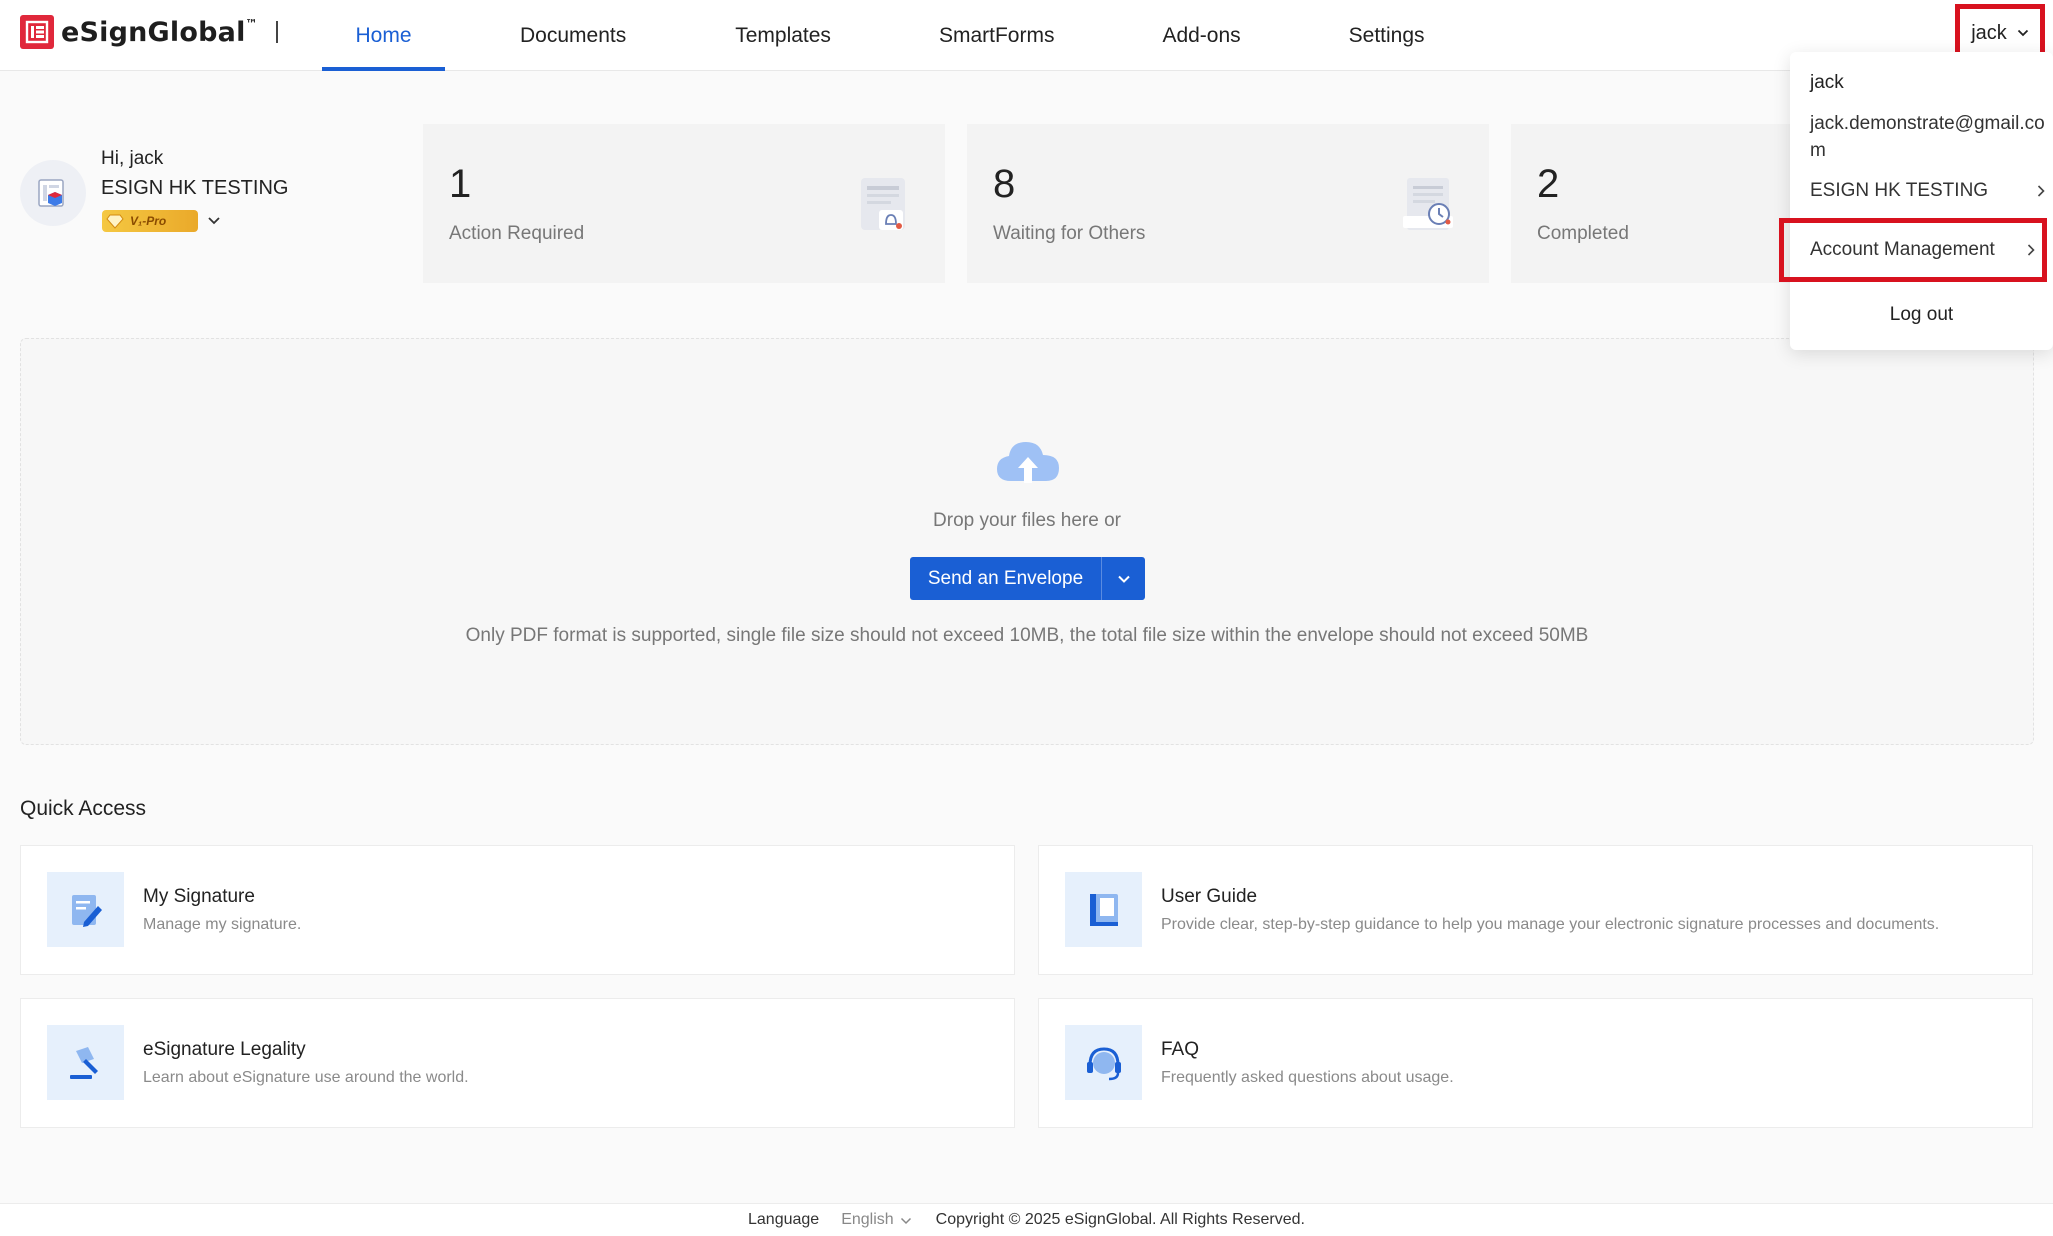 Image resolution: width=2053 pixels, height=1236 pixels. Describe the element at coordinates (37, 32) in the screenshot. I see `esignglobal-logo-icon` at that location.